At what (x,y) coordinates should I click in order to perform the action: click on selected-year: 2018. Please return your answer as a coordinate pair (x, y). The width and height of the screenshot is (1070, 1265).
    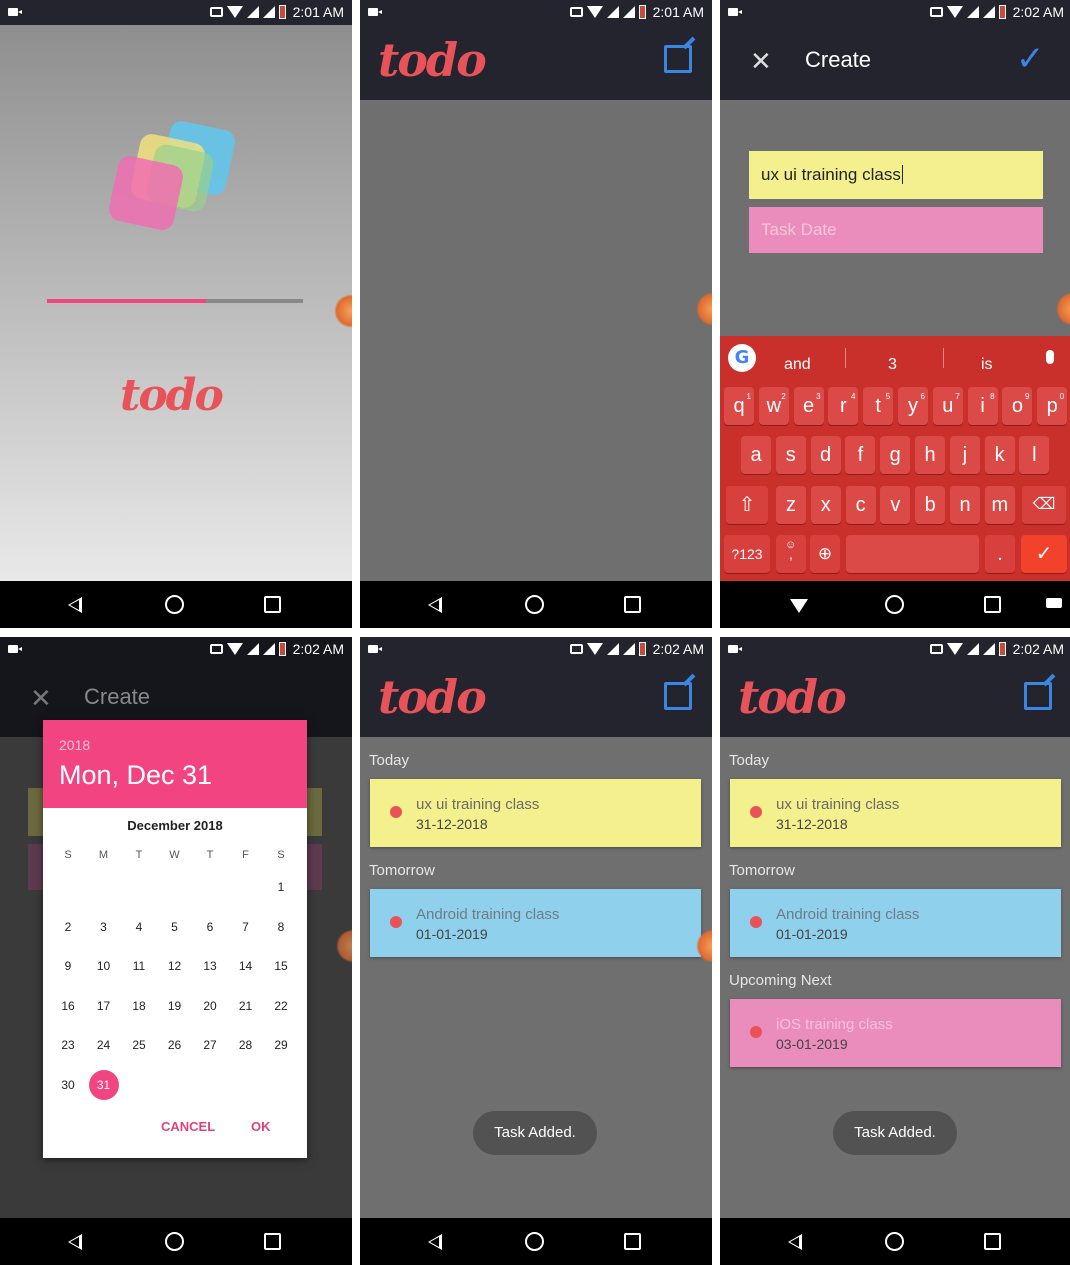
    Looking at the image, I should click on (74, 745).